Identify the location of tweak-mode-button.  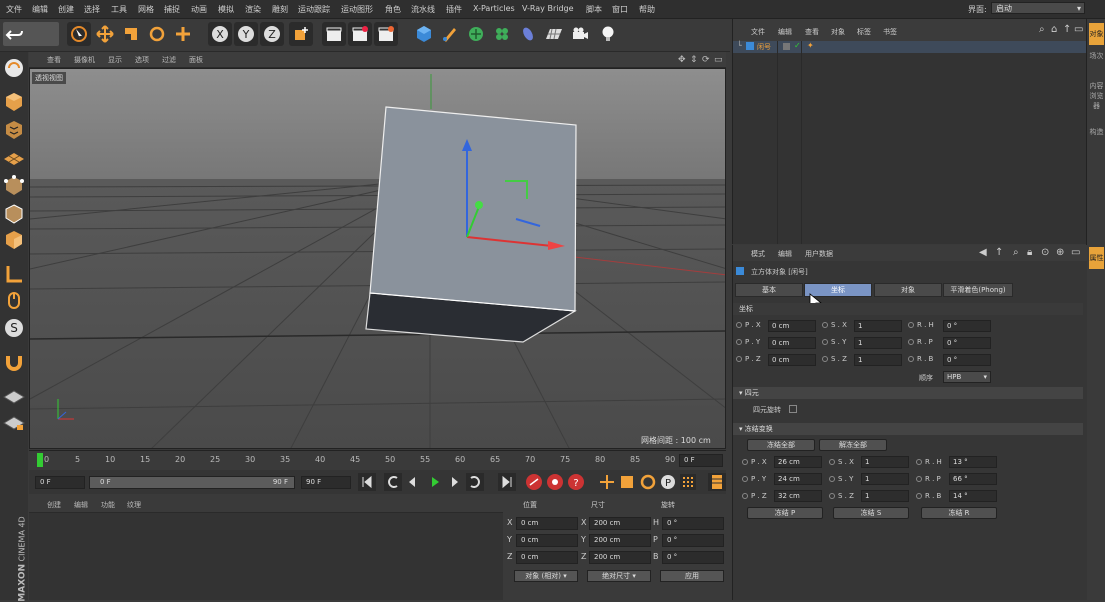
(14, 300).